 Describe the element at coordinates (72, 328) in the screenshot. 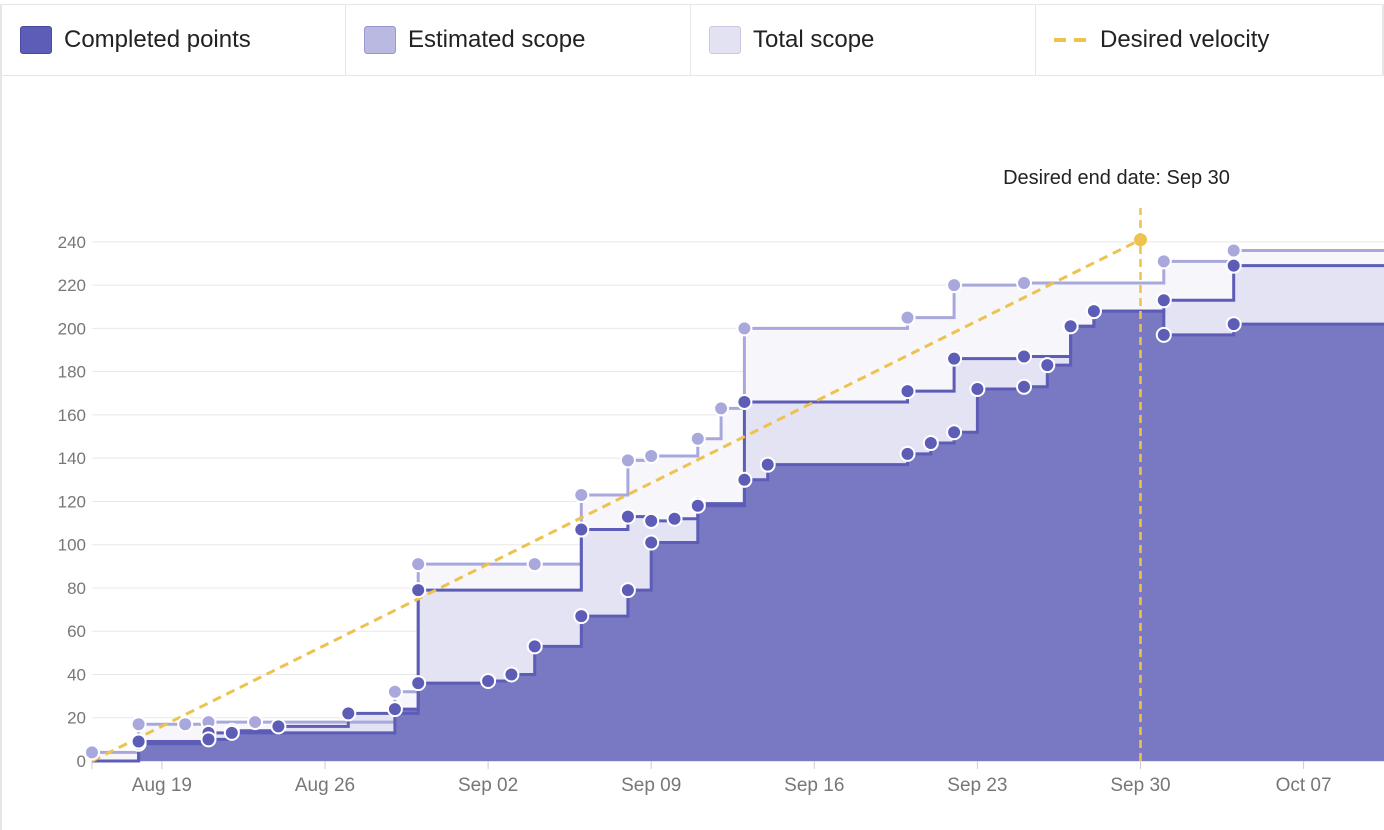

I see `y-tick-label: 200` at that location.